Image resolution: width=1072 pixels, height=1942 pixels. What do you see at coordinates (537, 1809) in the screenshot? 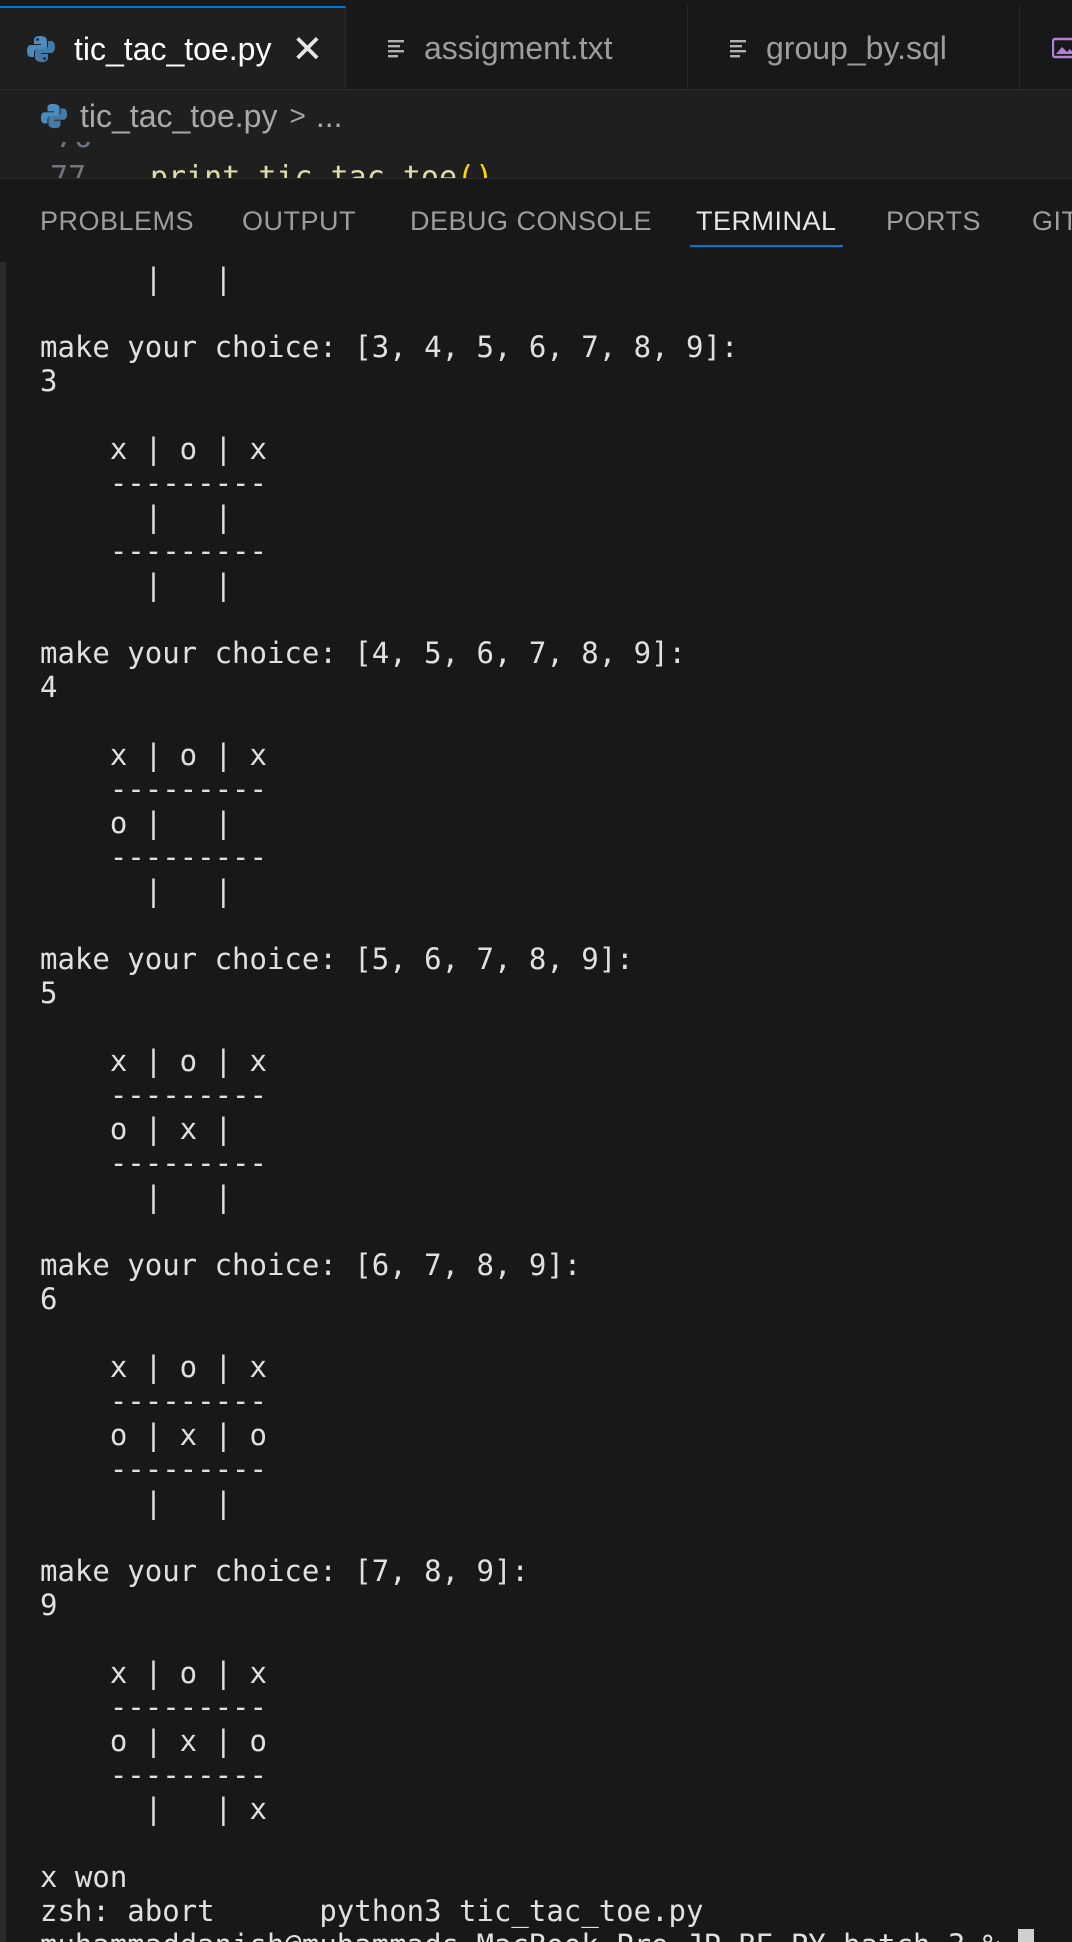
I see `terminal-line: | | x` at bounding box center [537, 1809].